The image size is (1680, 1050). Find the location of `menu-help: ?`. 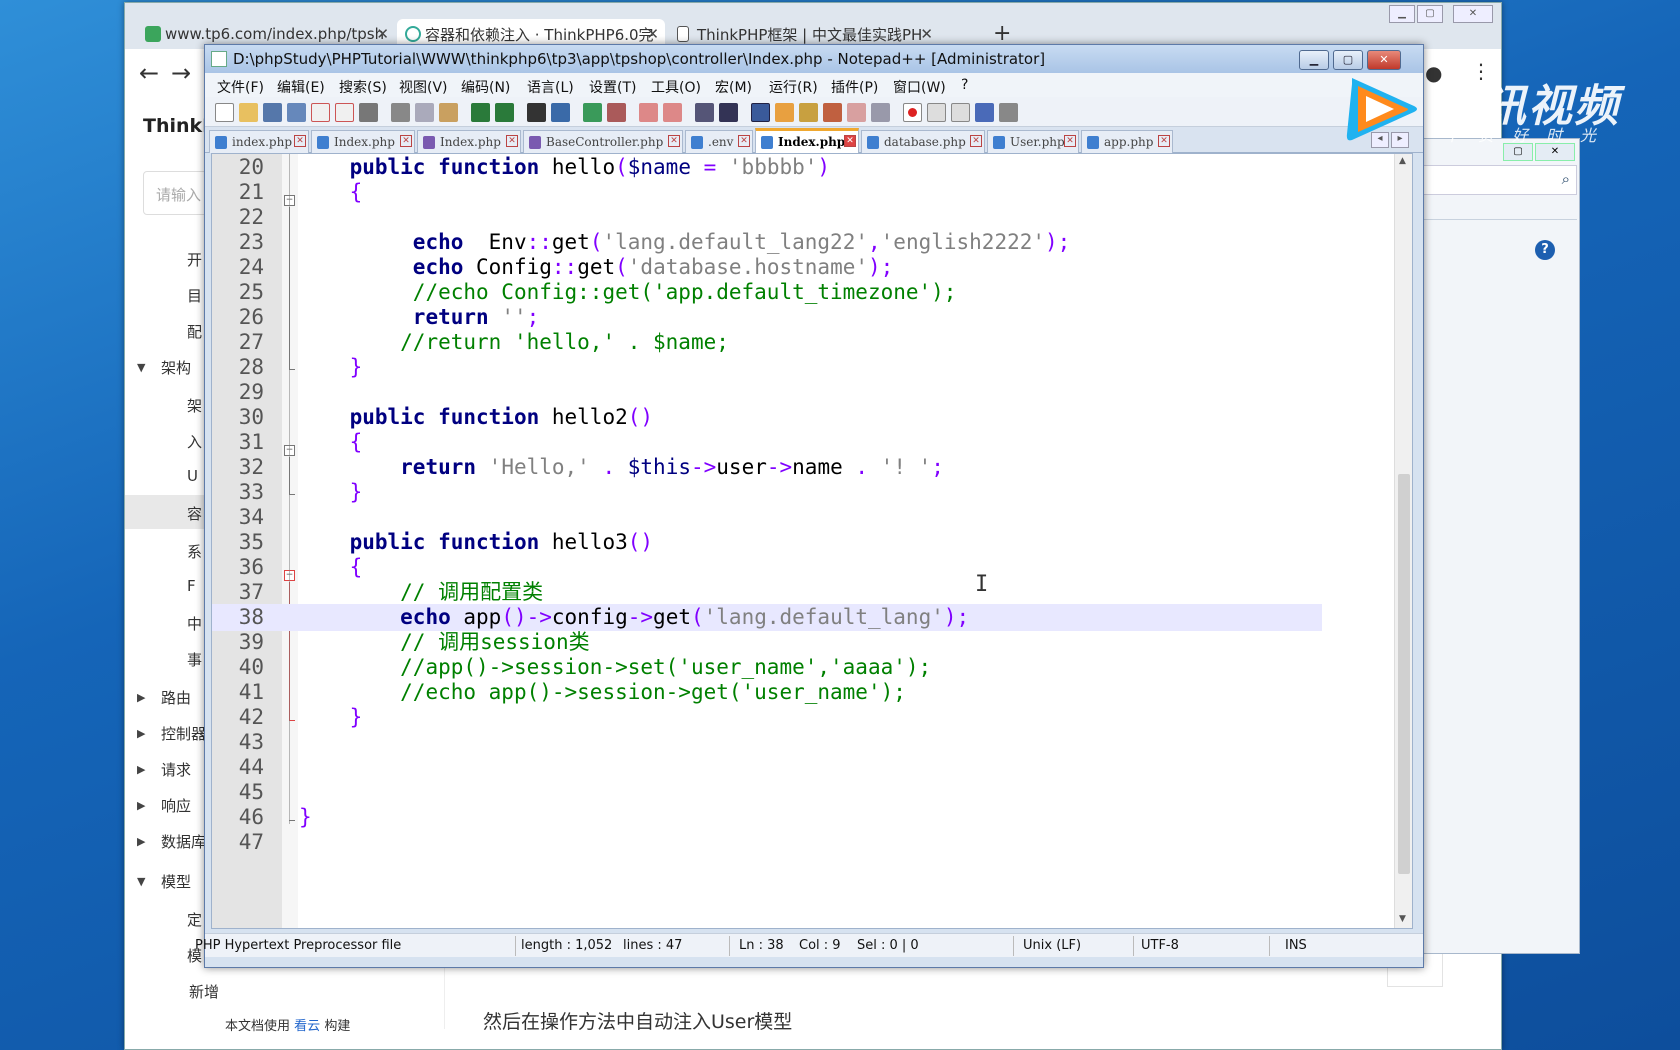

menu-help: ? is located at coordinates (964, 85).